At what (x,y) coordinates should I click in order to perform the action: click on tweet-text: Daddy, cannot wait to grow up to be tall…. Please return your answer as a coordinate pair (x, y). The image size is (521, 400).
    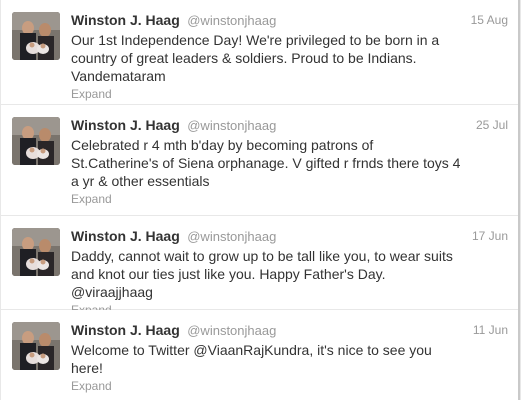
    Looking at the image, I should click on (262, 274).